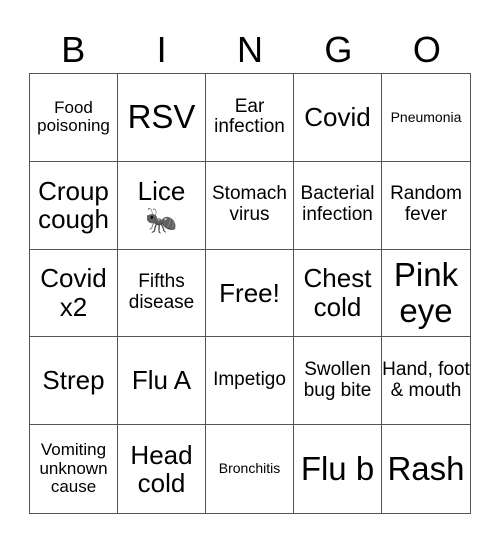 The height and width of the screenshot is (544, 500). I want to click on cell-label: RSV, so click(161, 117).